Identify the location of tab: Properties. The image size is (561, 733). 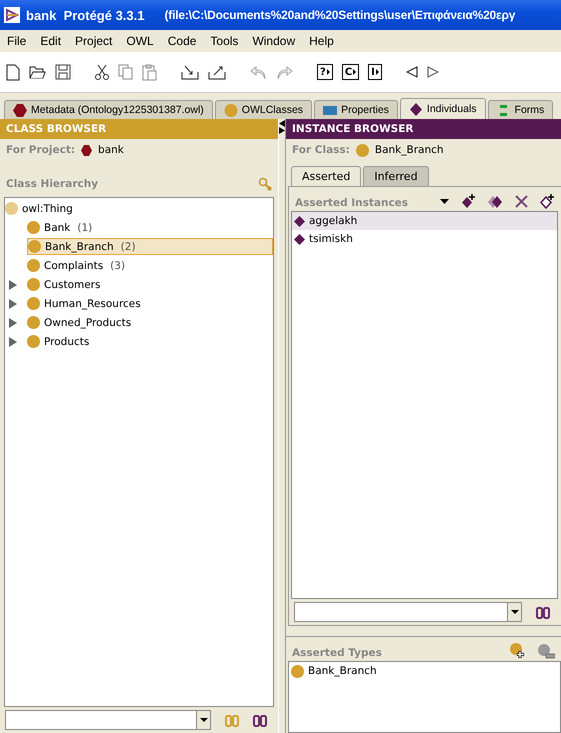
(356, 109).